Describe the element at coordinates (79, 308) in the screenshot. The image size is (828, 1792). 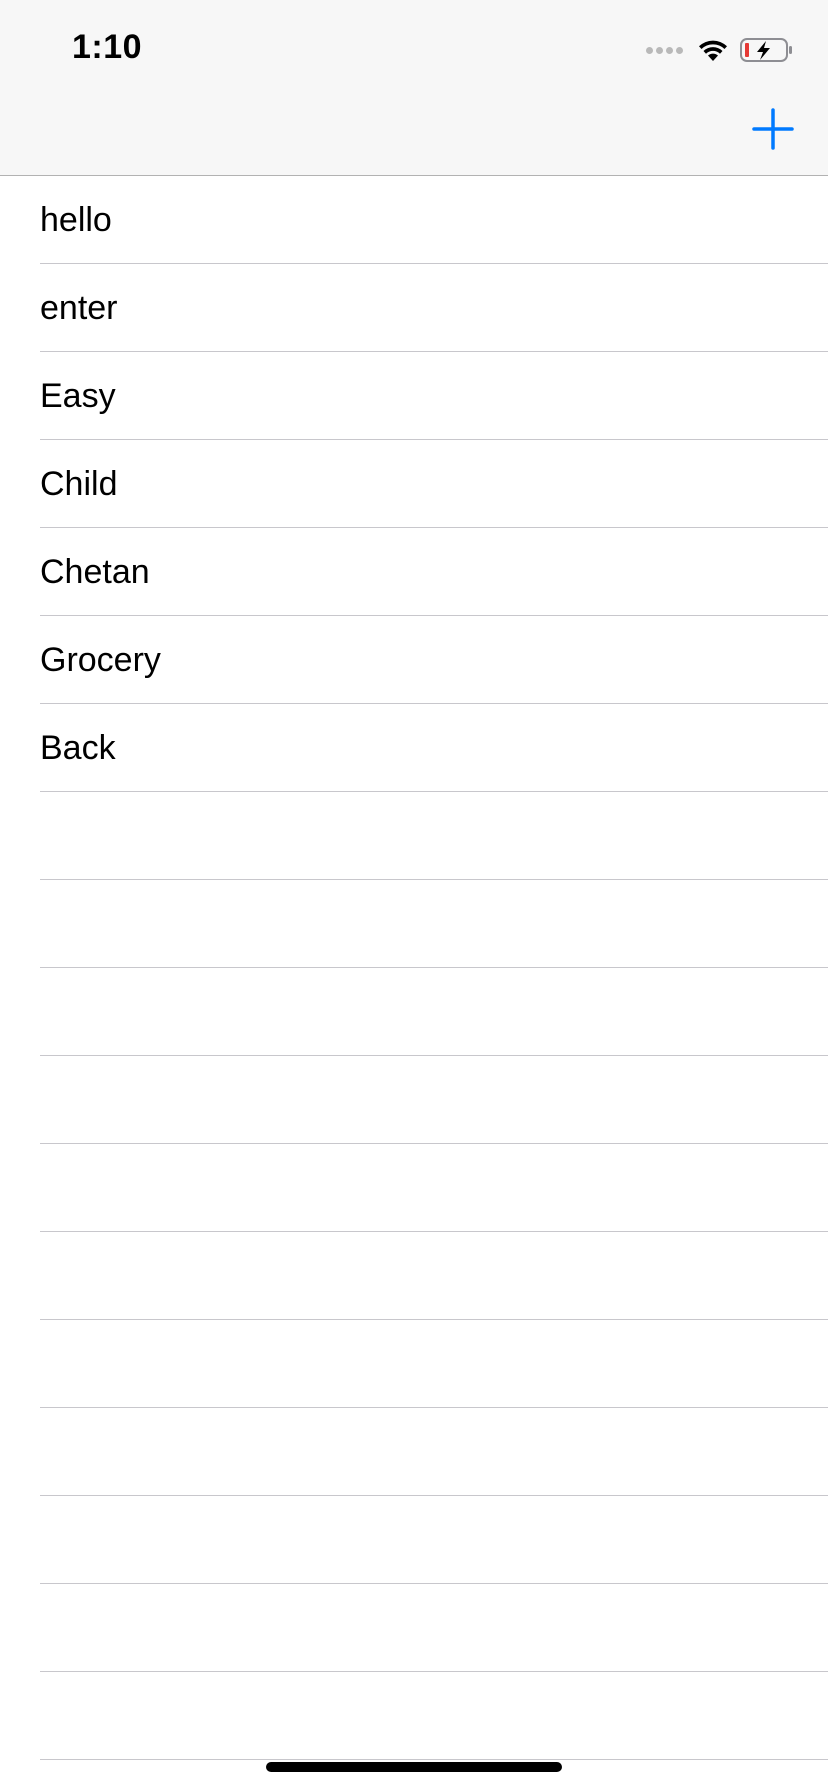
I see `row-label: enter` at that location.